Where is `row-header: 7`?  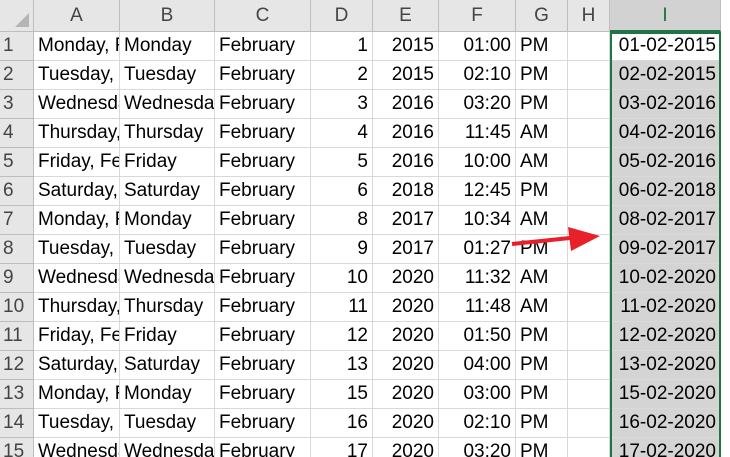
row-header: 7 is located at coordinates (17, 220).